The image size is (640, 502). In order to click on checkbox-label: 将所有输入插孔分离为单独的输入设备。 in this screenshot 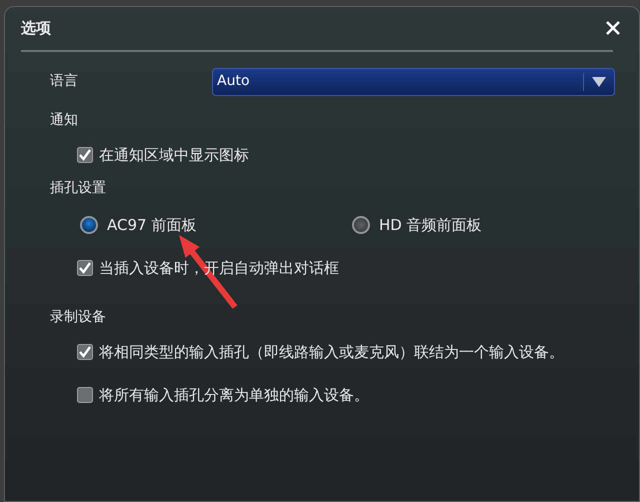, I will do `click(234, 395)`.